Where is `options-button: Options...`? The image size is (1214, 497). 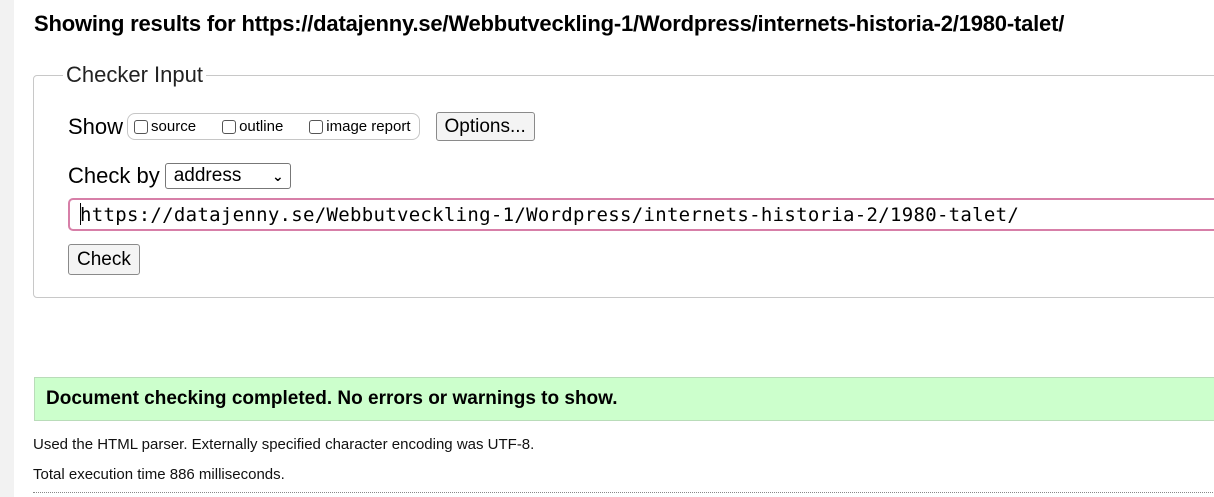
options-button: Options... is located at coordinates (485, 126).